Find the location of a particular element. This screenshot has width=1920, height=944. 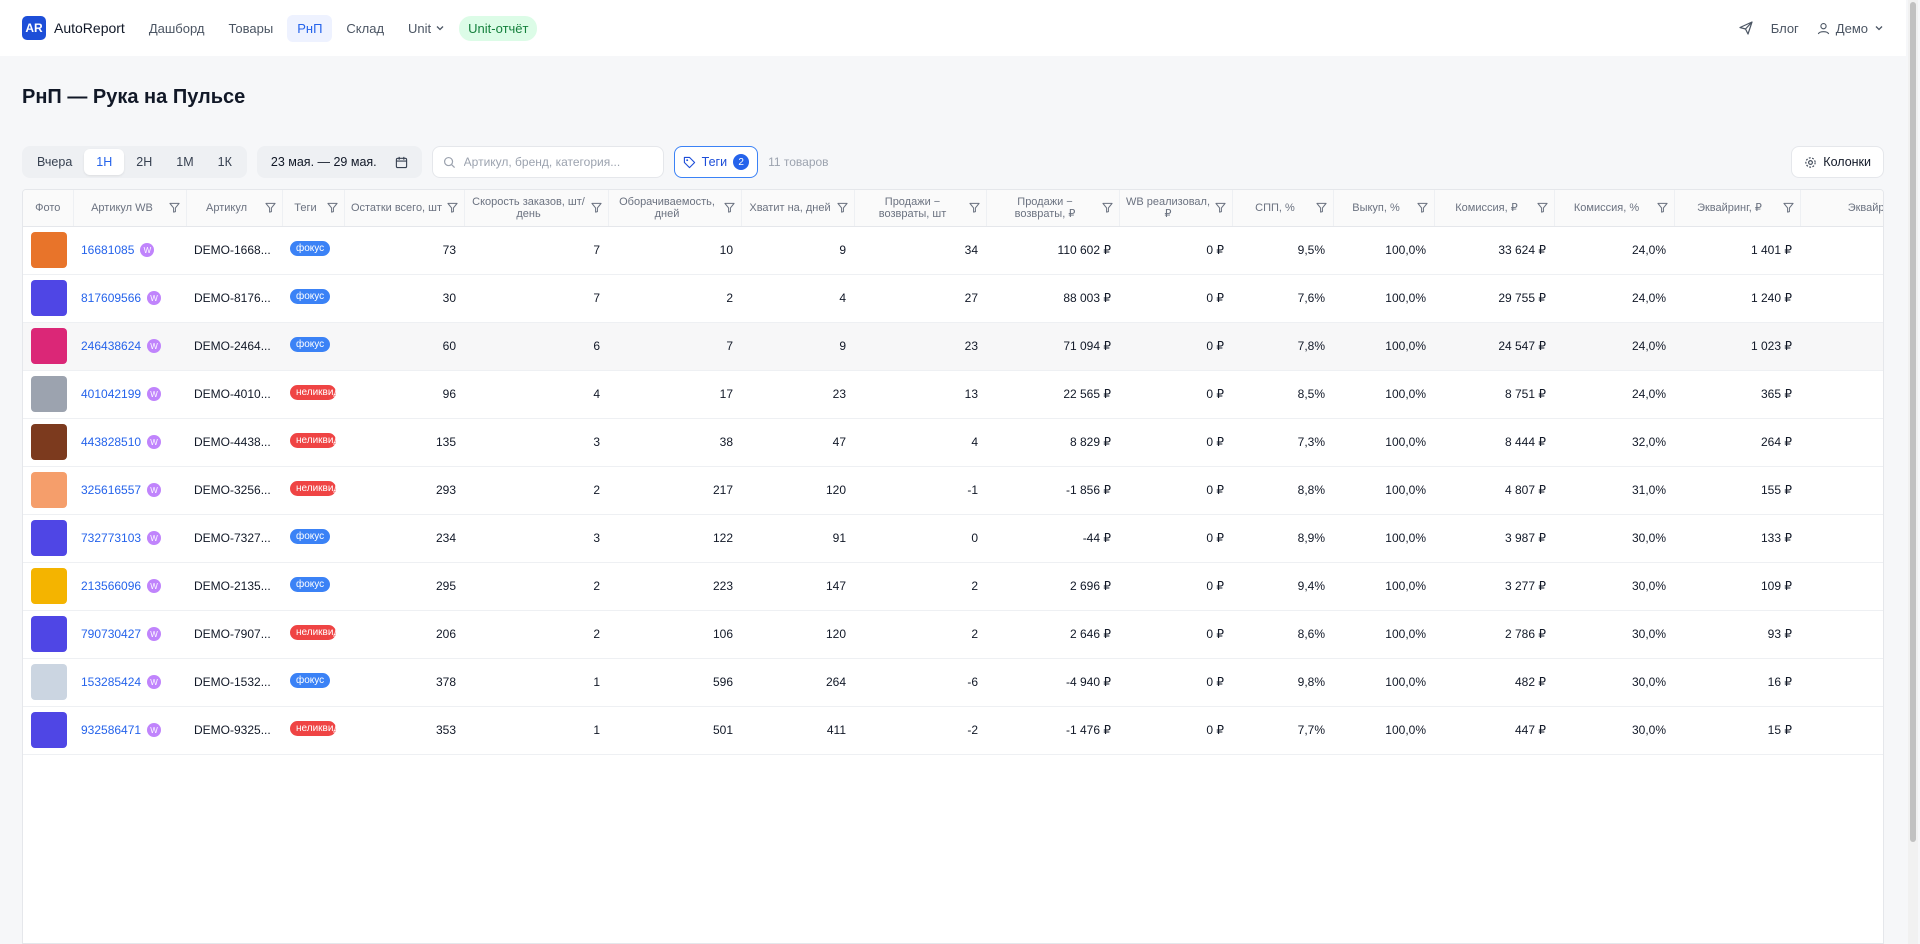

nav-blog: Блог is located at coordinates (1785, 28).